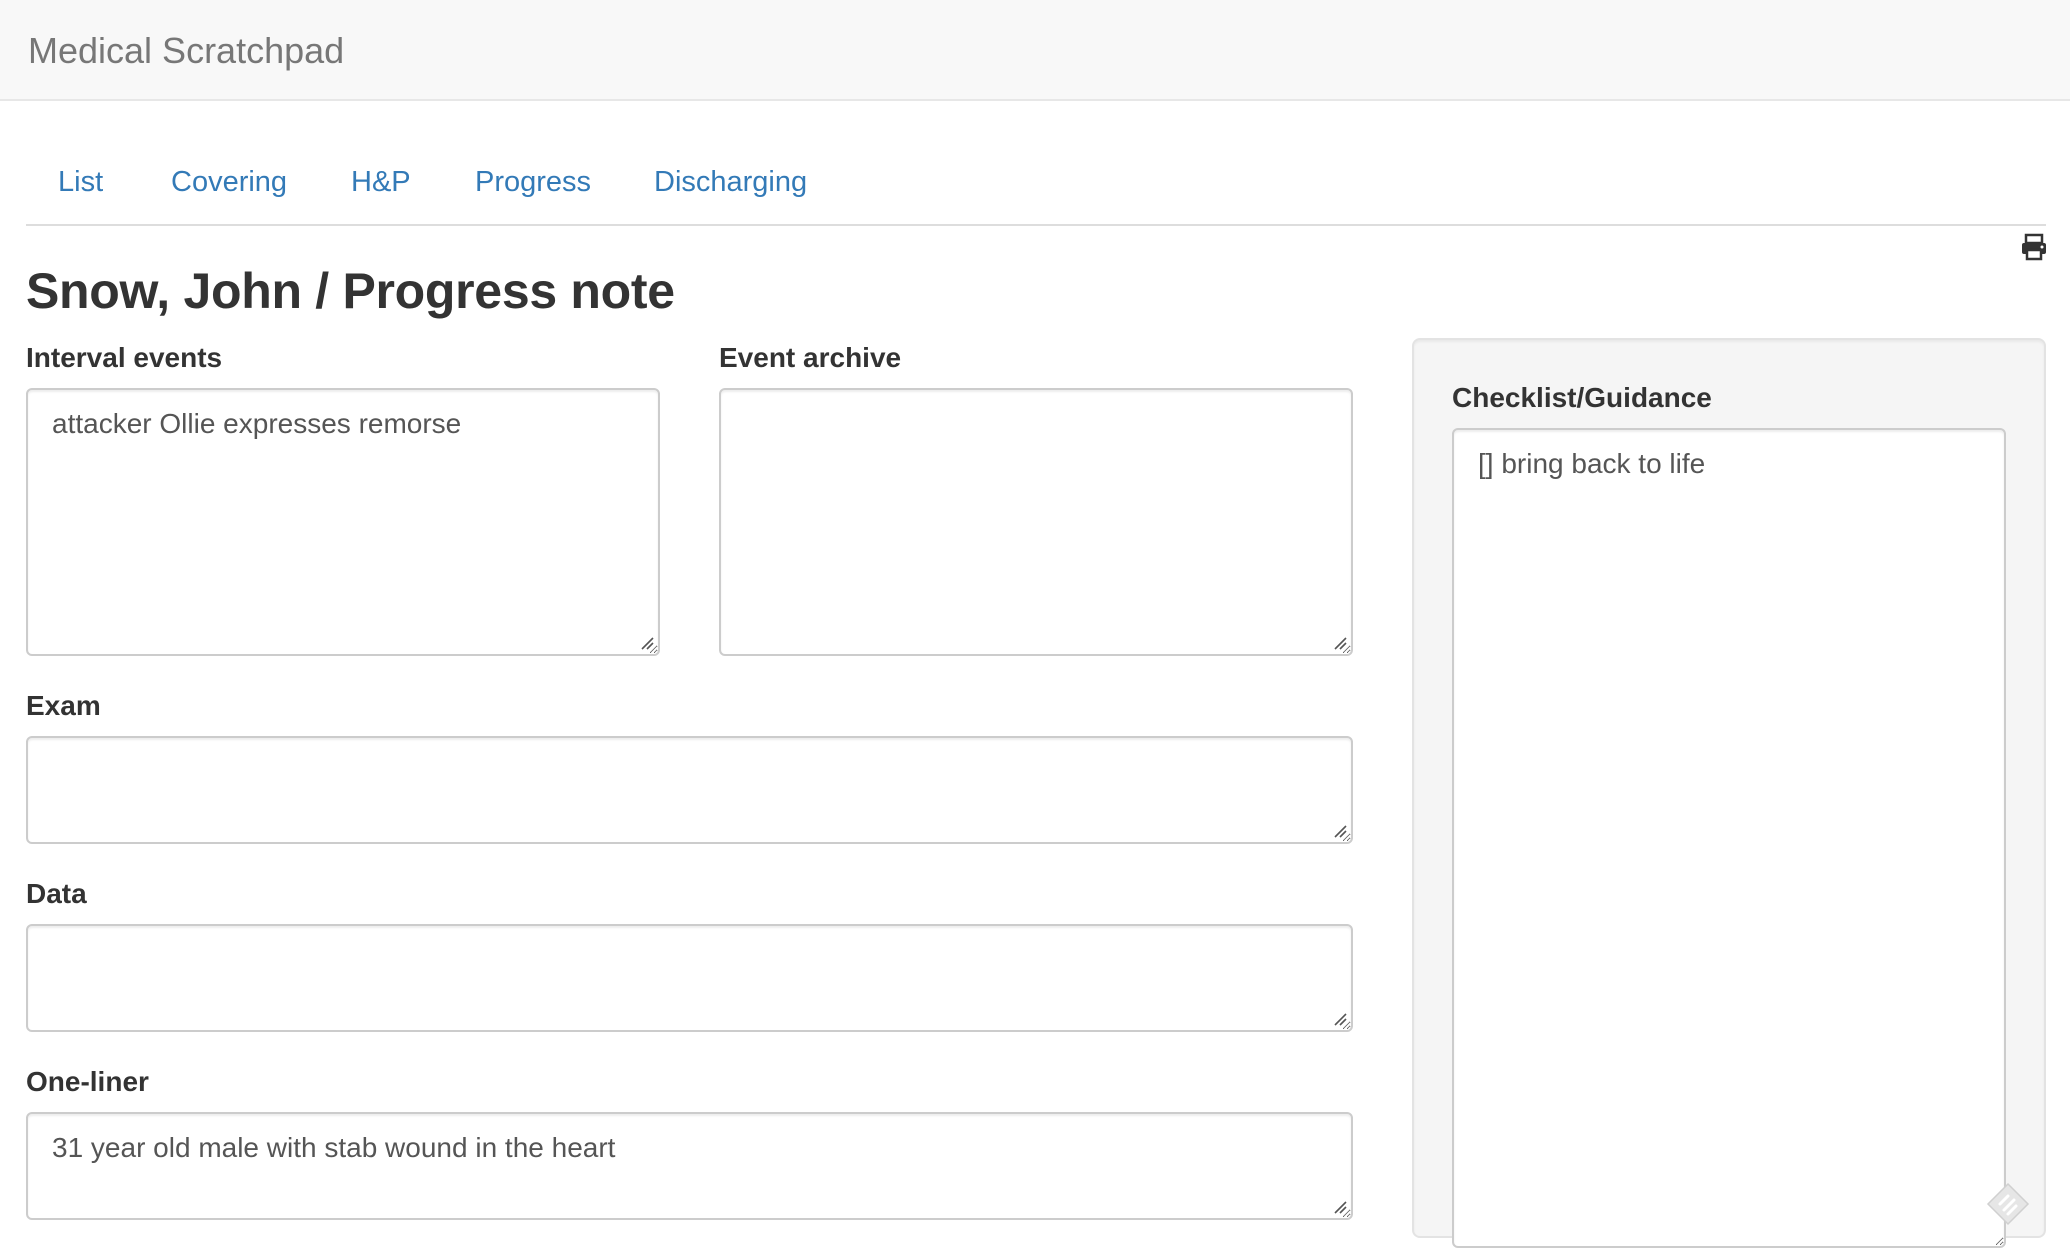 The image size is (2070, 1248). What do you see at coordinates (350, 291) in the screenshot?
I see `page-title: Snow, John / Progress note` at bounding box center [350, 291].